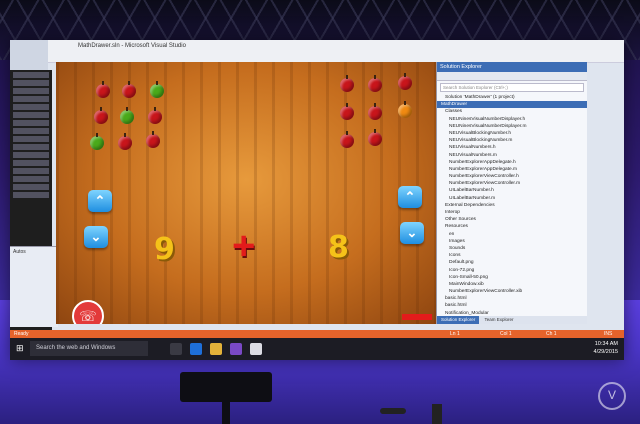 The height and width of the screenshot is (424, 640). I want to click on solution-tree-item: NumberExplorerViewController.m, so click(512, 183).